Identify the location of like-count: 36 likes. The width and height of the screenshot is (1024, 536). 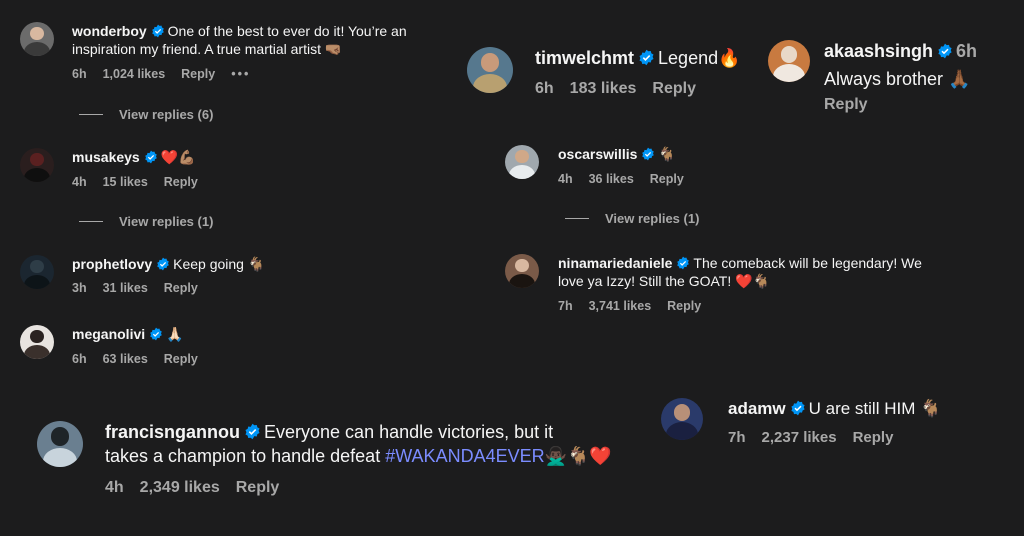
(611, 179).